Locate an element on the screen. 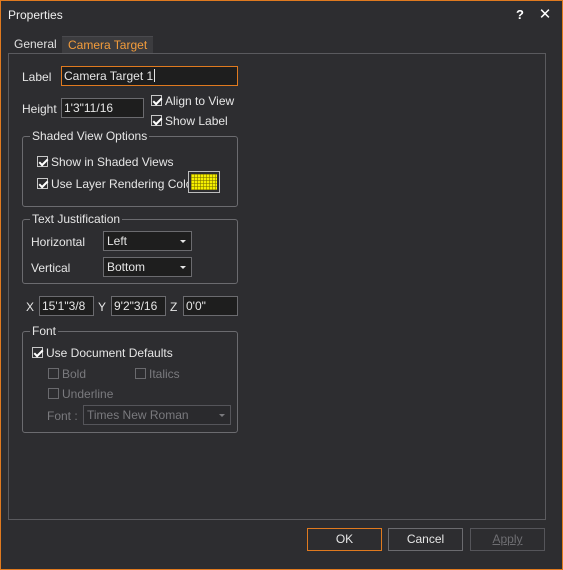 Image resolution: width=563 pixels, height=570 pixels. underline-checkbox: Underline is located at coordinates (80, 394).